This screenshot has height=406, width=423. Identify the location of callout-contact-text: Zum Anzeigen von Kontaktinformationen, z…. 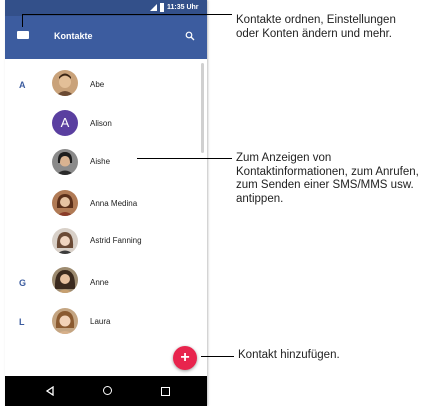
(327, 178).